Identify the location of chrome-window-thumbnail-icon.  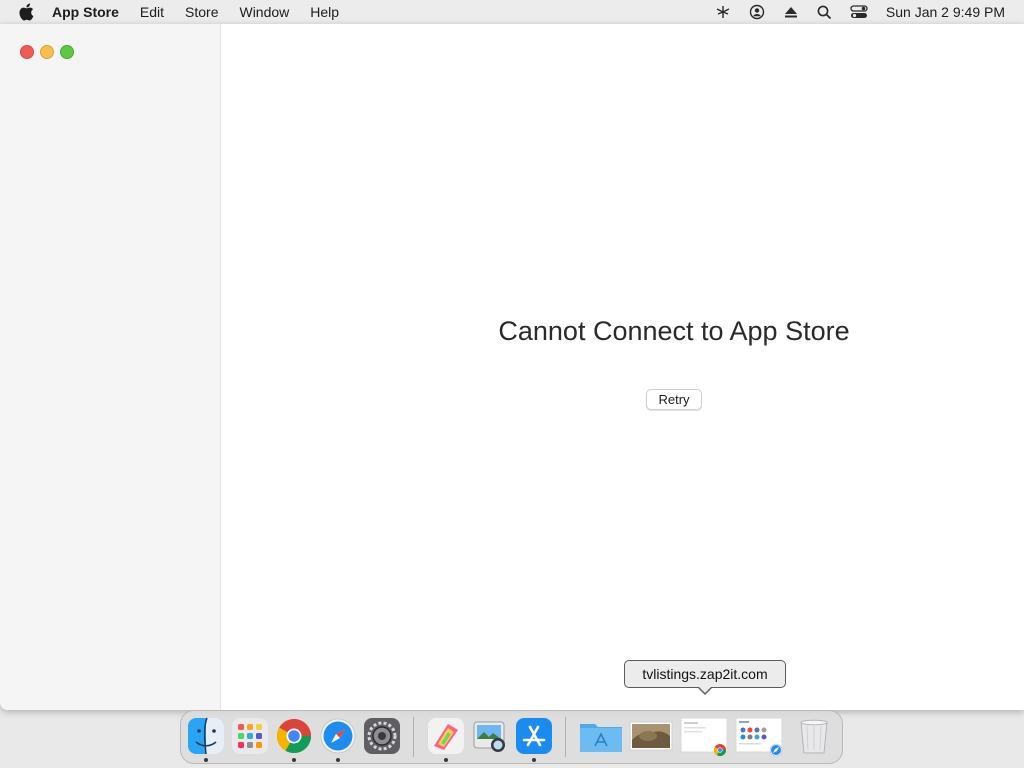
(705, 736).